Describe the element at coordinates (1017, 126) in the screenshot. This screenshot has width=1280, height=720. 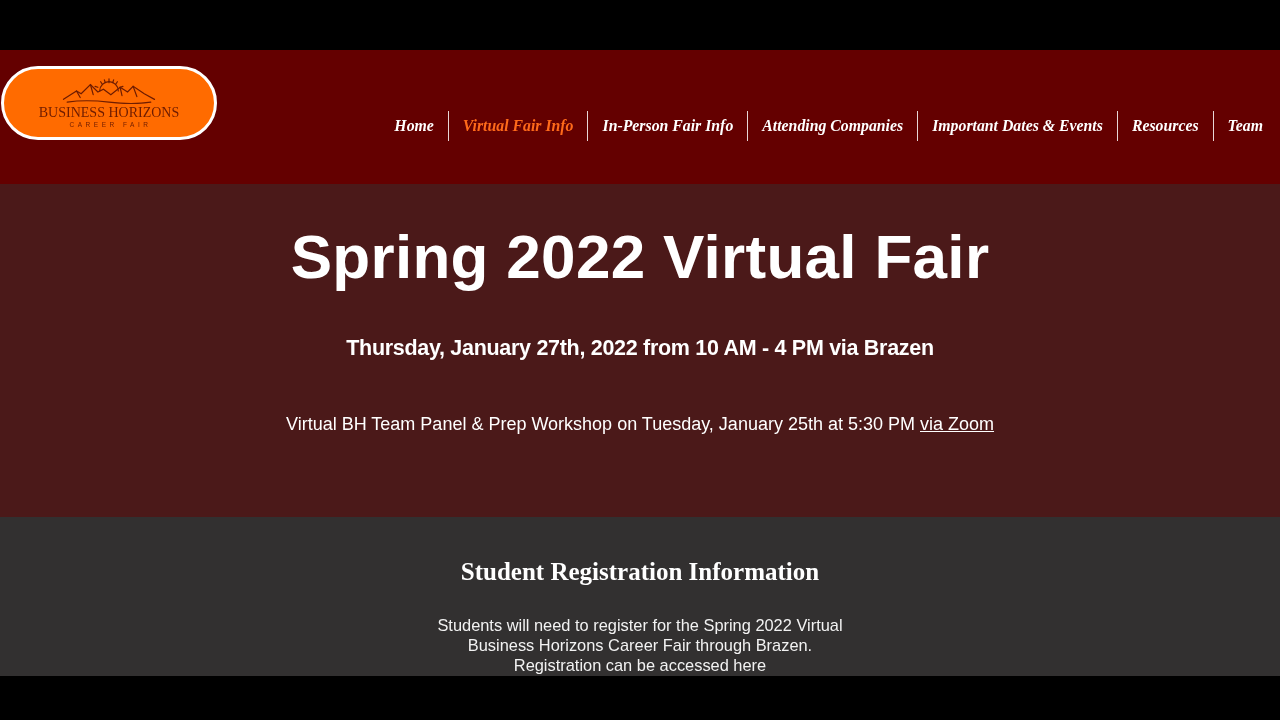
I see `nav-link: Important Dates & Events` at that location.